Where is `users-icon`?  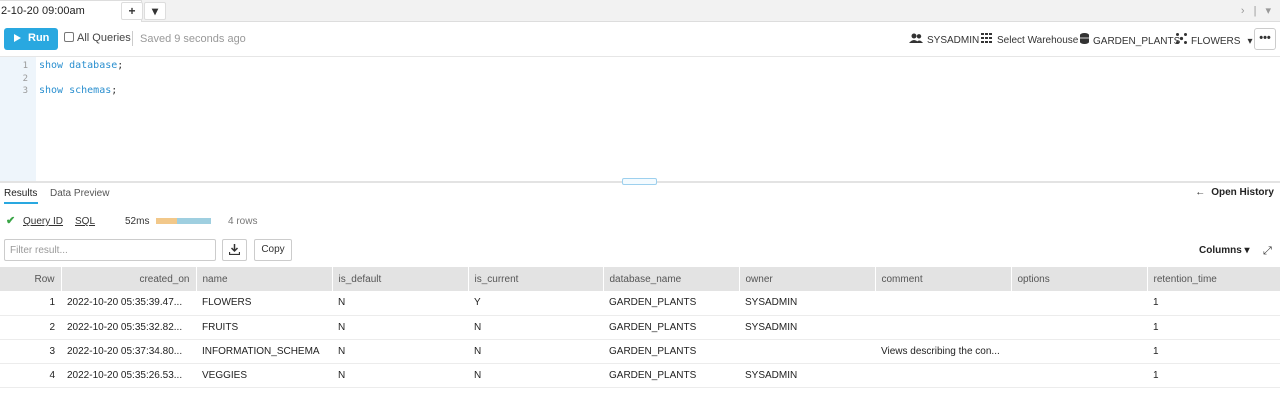 users-icon is located at coordinates (916, 38).